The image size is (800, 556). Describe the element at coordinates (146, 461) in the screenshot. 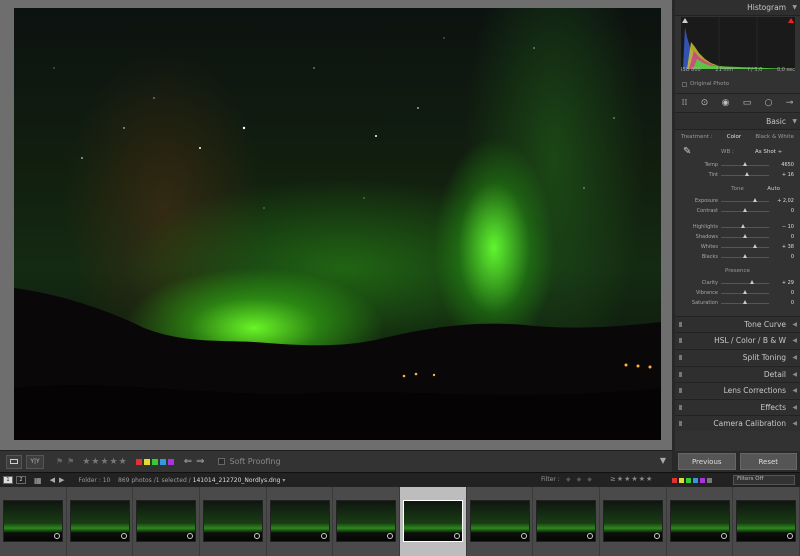

I see `label-yellow` at that location.